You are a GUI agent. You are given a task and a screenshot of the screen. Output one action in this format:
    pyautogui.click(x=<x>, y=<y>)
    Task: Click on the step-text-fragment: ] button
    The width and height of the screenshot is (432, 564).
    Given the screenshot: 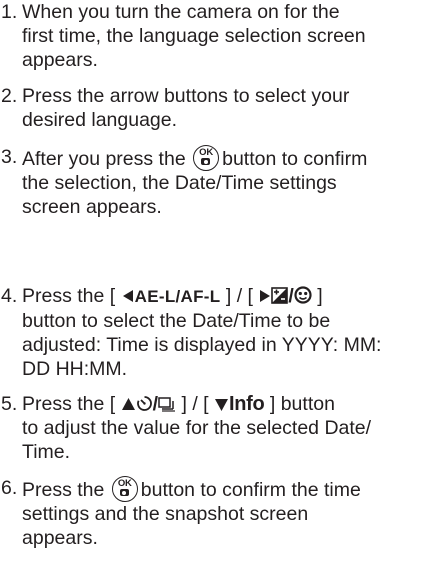 What is the action you would take?
    pyautogui.click(x=302, y=404)
    